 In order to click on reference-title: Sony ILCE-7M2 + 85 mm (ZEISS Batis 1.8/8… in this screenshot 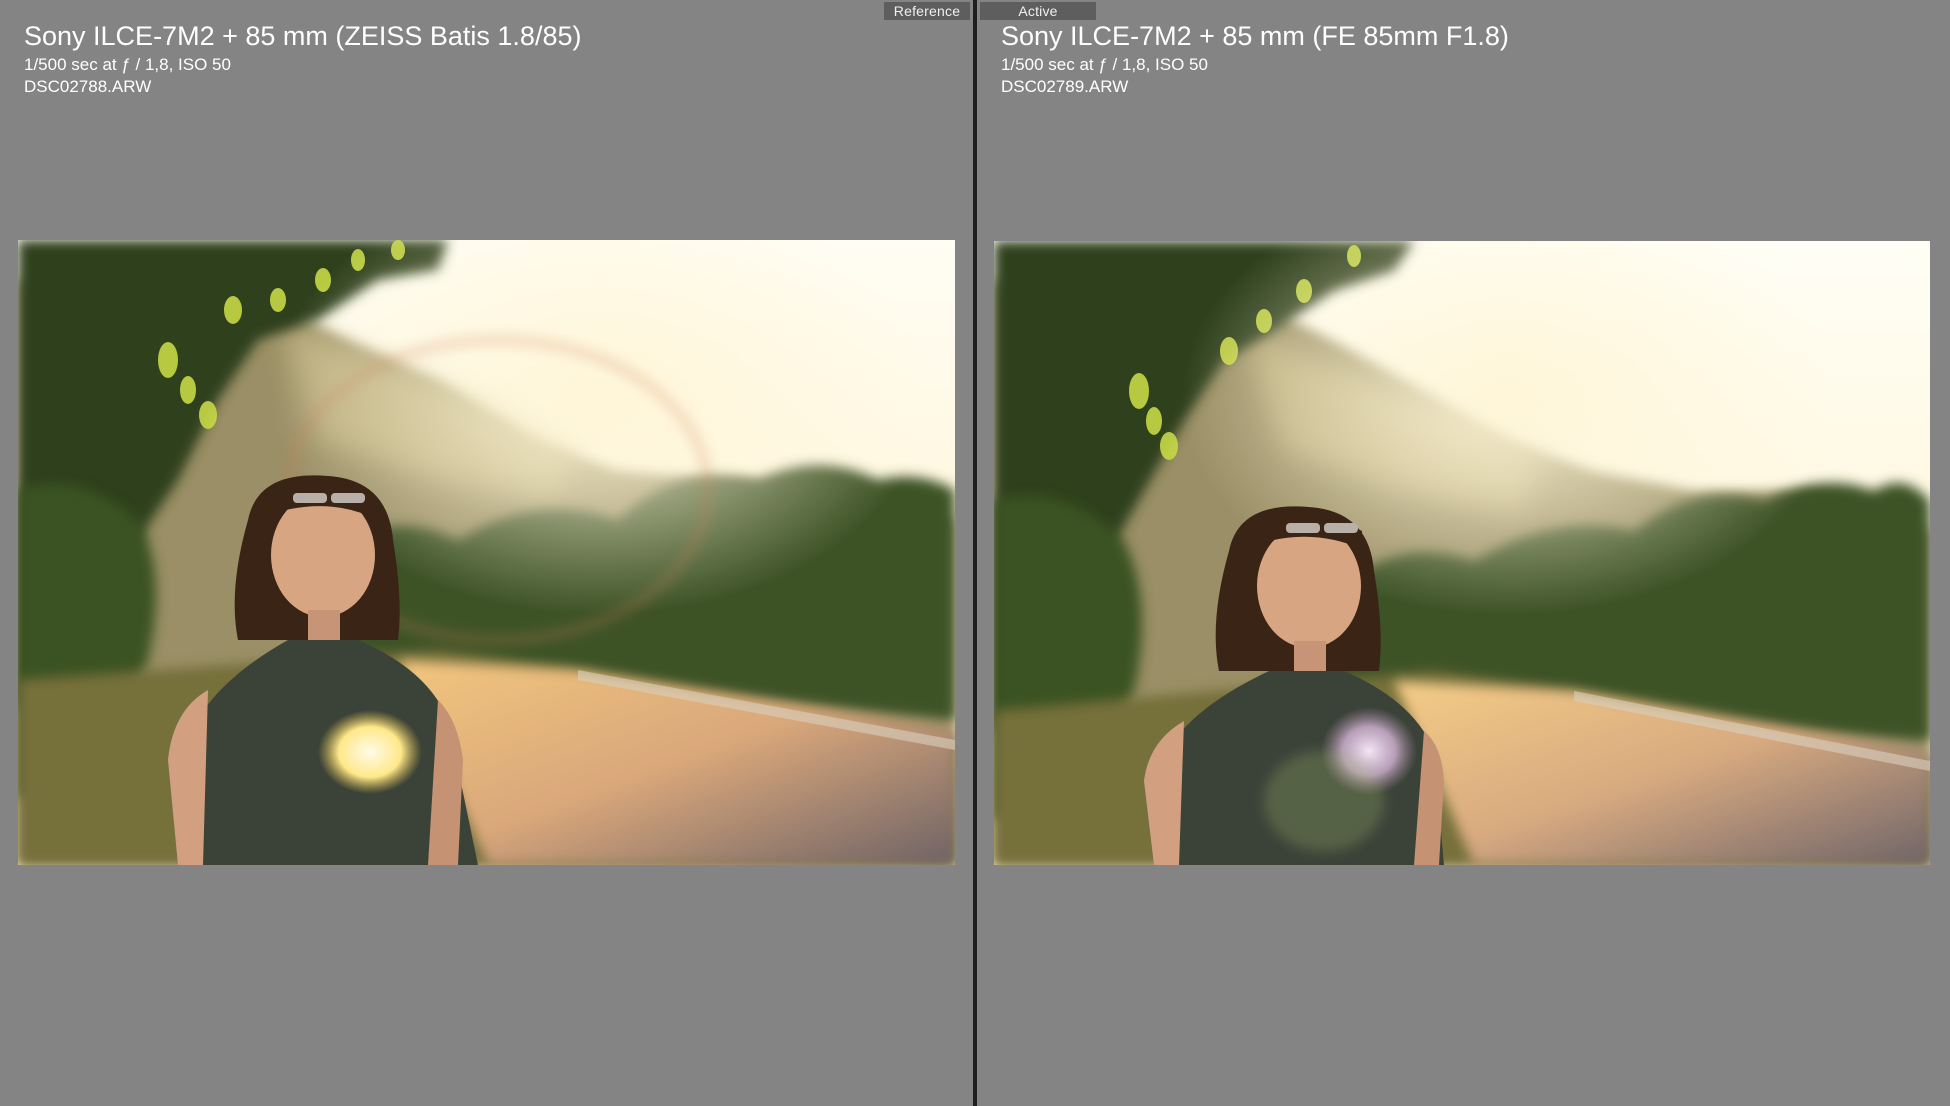, I will do `click(303, 36)`.